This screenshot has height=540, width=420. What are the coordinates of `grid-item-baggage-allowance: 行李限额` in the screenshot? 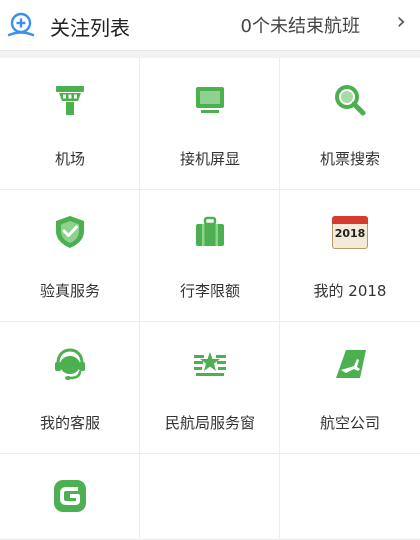 It's located at (210, 256).